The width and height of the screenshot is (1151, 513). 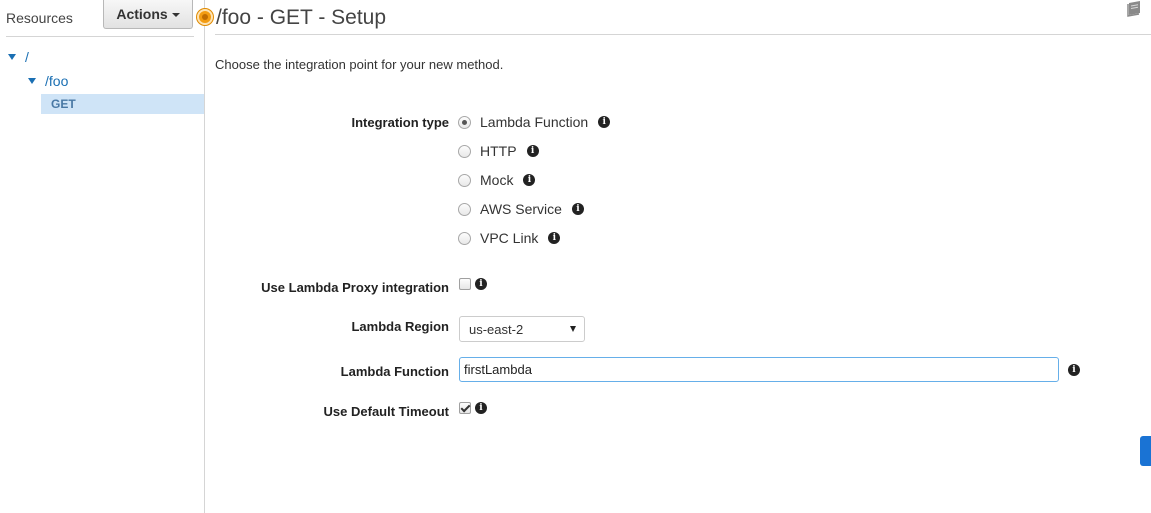 I want to click on lambda-function-input, so click(x=759, y=369).